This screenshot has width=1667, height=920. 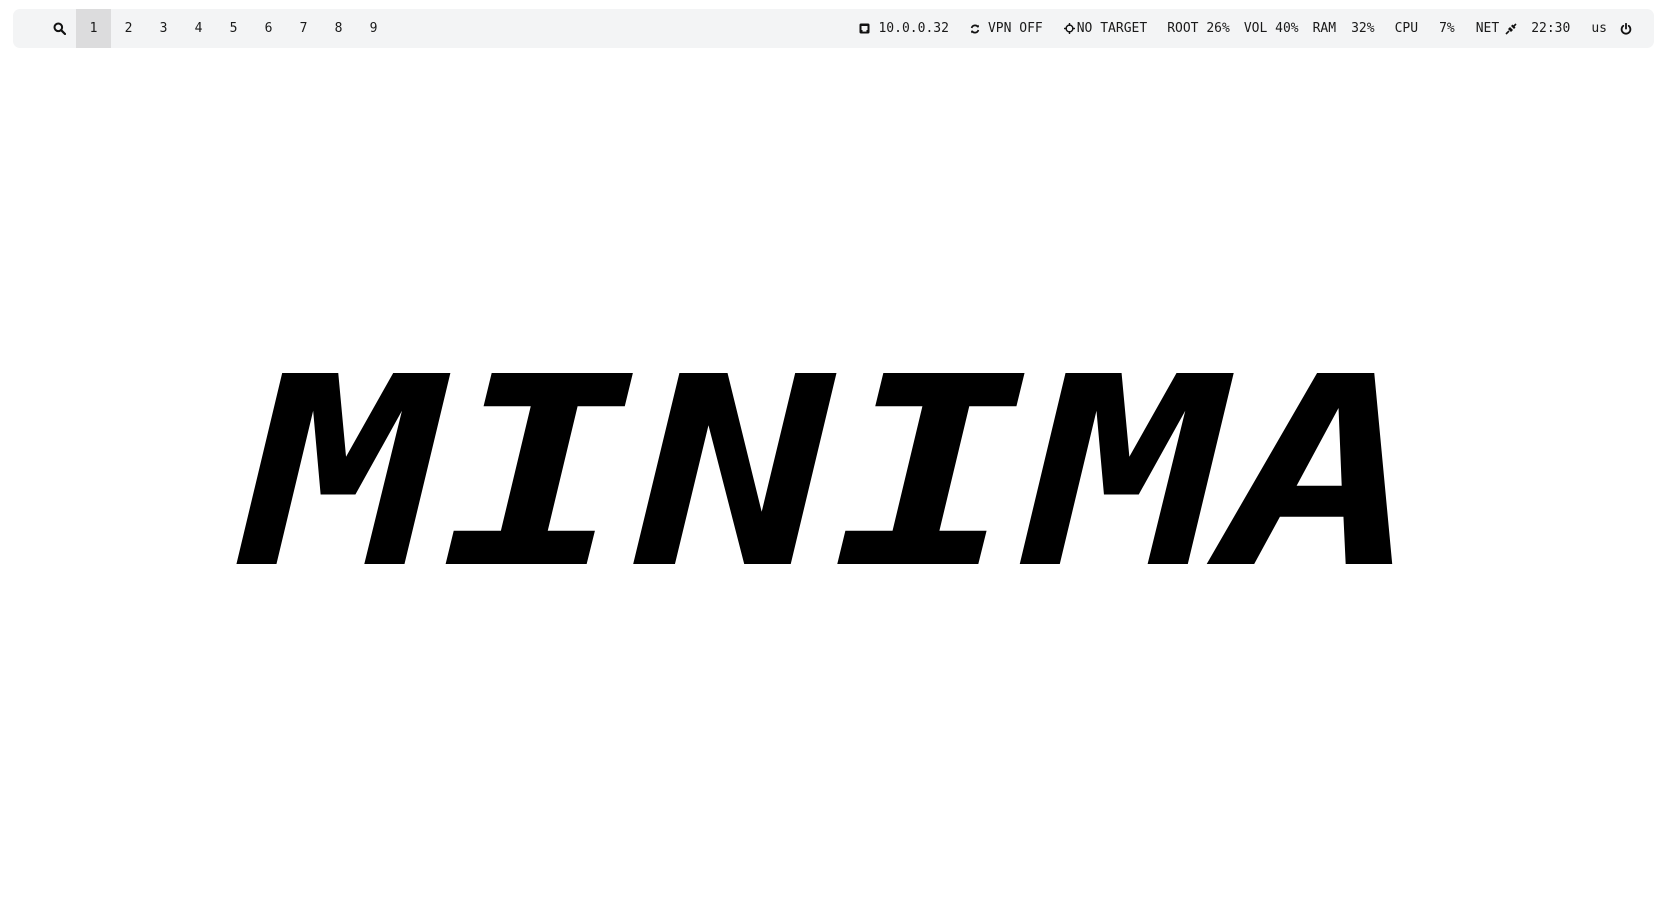 I want to click on workspace-group: 1 2 3 4 5 6 7 8 9, so click(x=202, y=28).